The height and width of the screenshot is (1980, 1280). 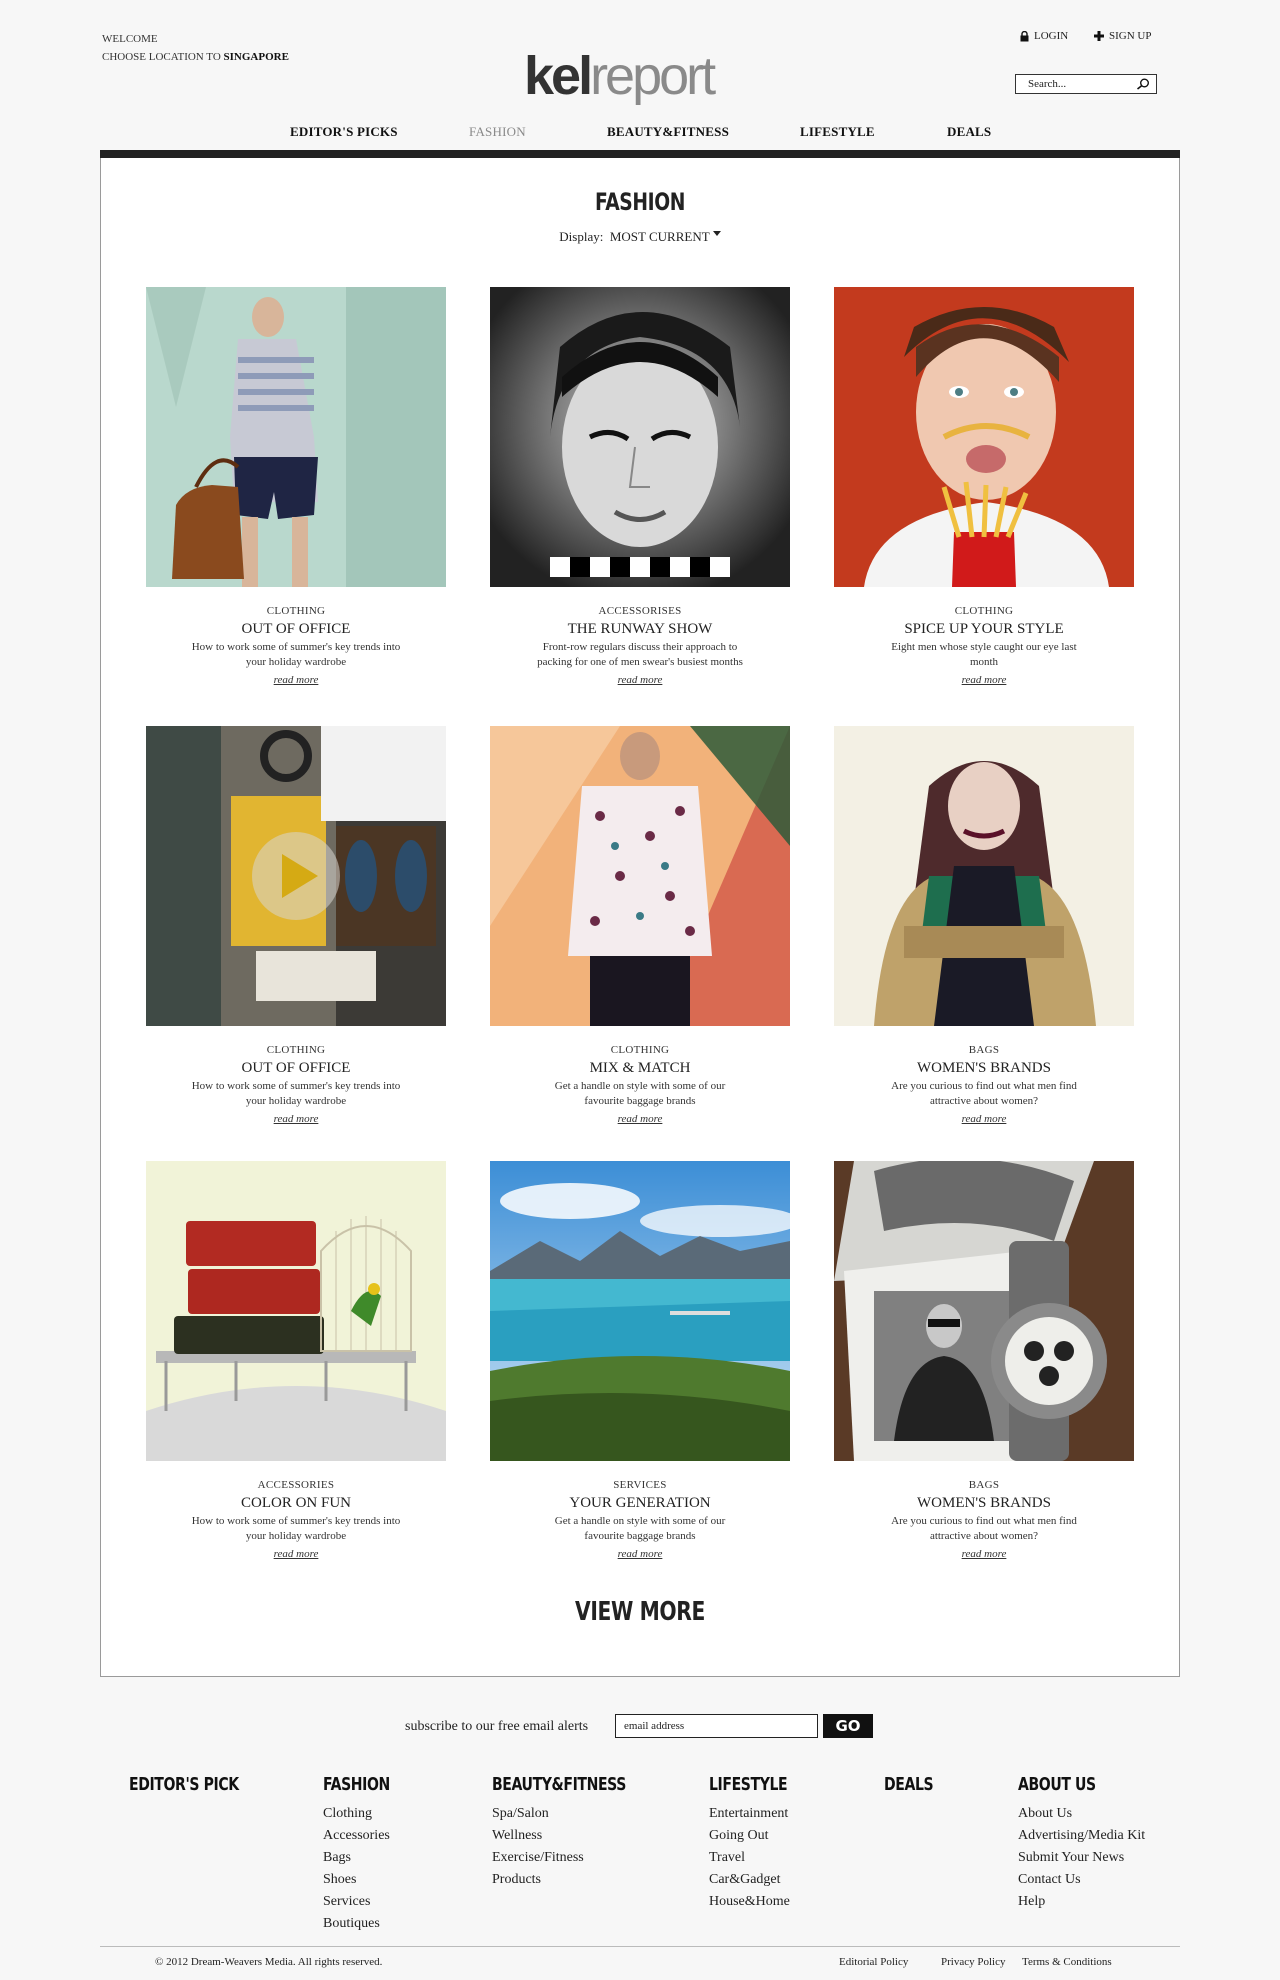 What do you see at coordinates (344, 132) in the screenshot?
I see `nav-editors-picks: EDITOR'S PICKS` at bounding box center [344, 132].